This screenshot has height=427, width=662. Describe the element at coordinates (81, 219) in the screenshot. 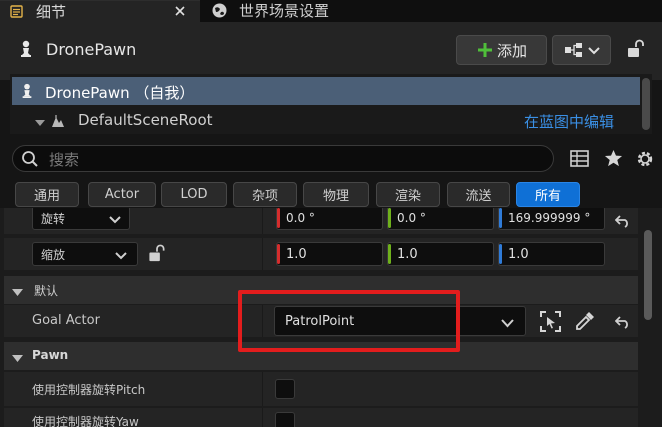

I see `rotation-mode-dropdown: 旋转` at that location.